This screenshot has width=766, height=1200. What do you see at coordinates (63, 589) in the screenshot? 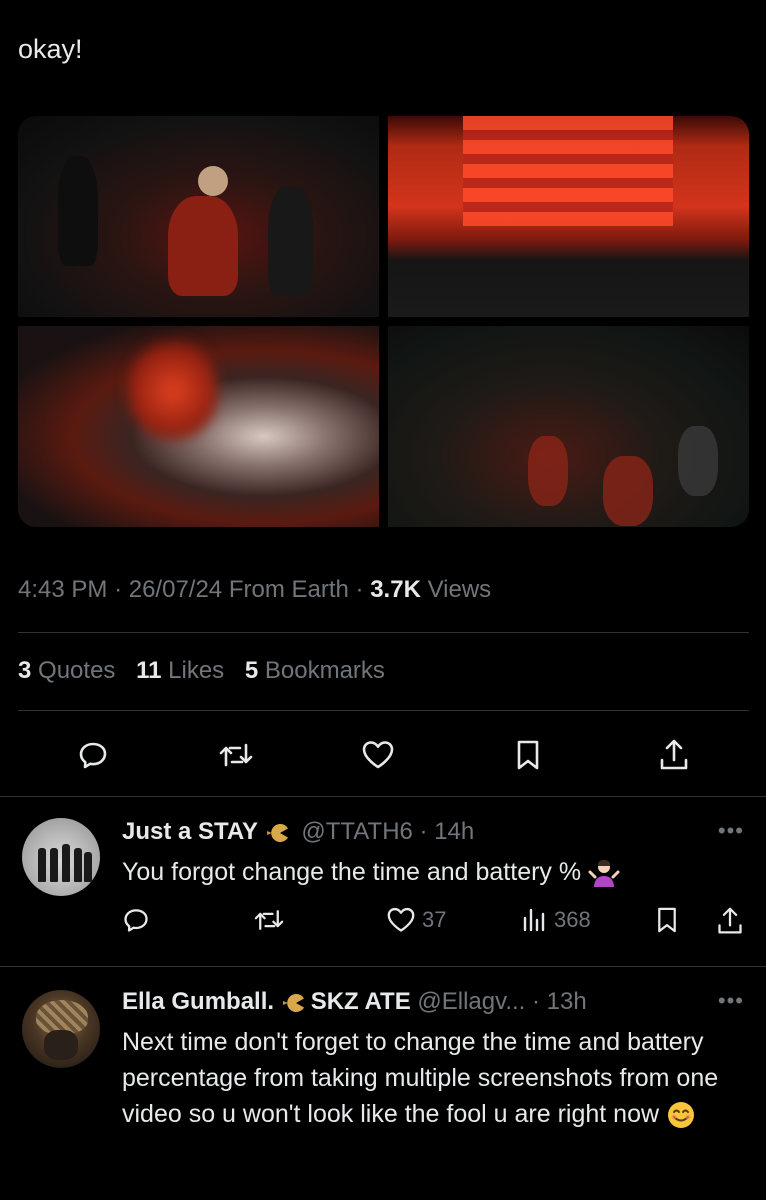
I see `tweet-time: 4:43 PM` at bounding box center [63, 589].